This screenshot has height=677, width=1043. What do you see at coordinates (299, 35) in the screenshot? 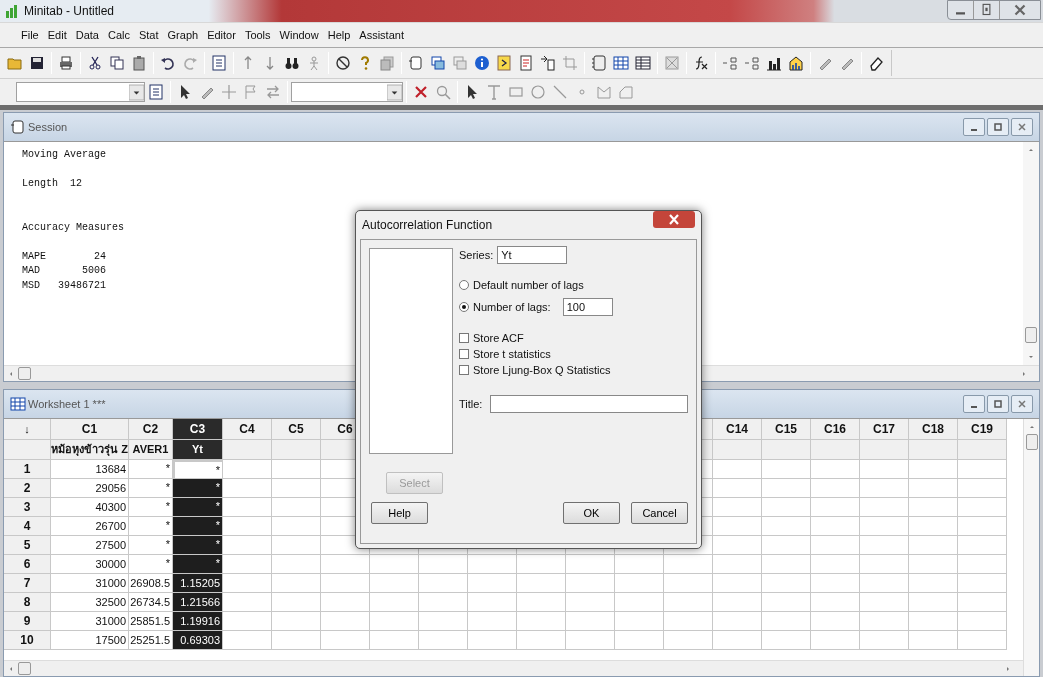
I see `menu-item: Window` at bounding box center [299, 35].